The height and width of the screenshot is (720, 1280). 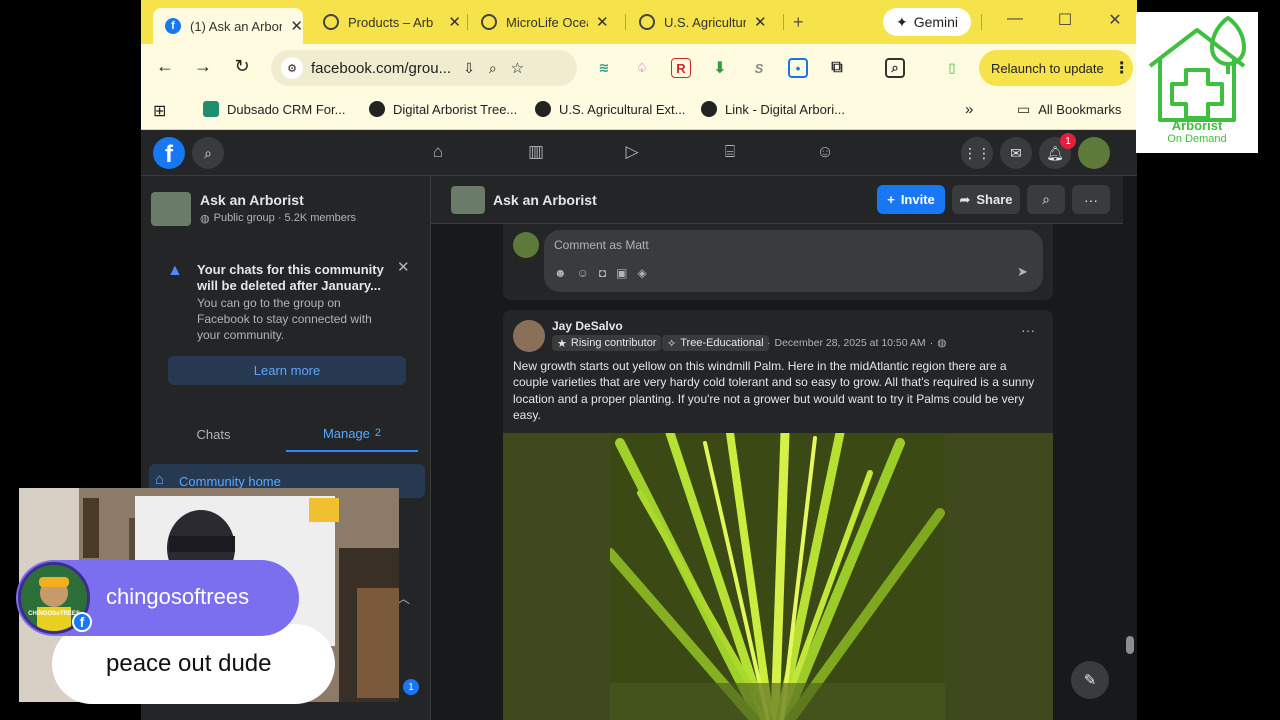 What do you see at coordinates (292, 68) in the screenshot?
I see `site-settings-icon: ⚙` at bounding box center [292, 68].